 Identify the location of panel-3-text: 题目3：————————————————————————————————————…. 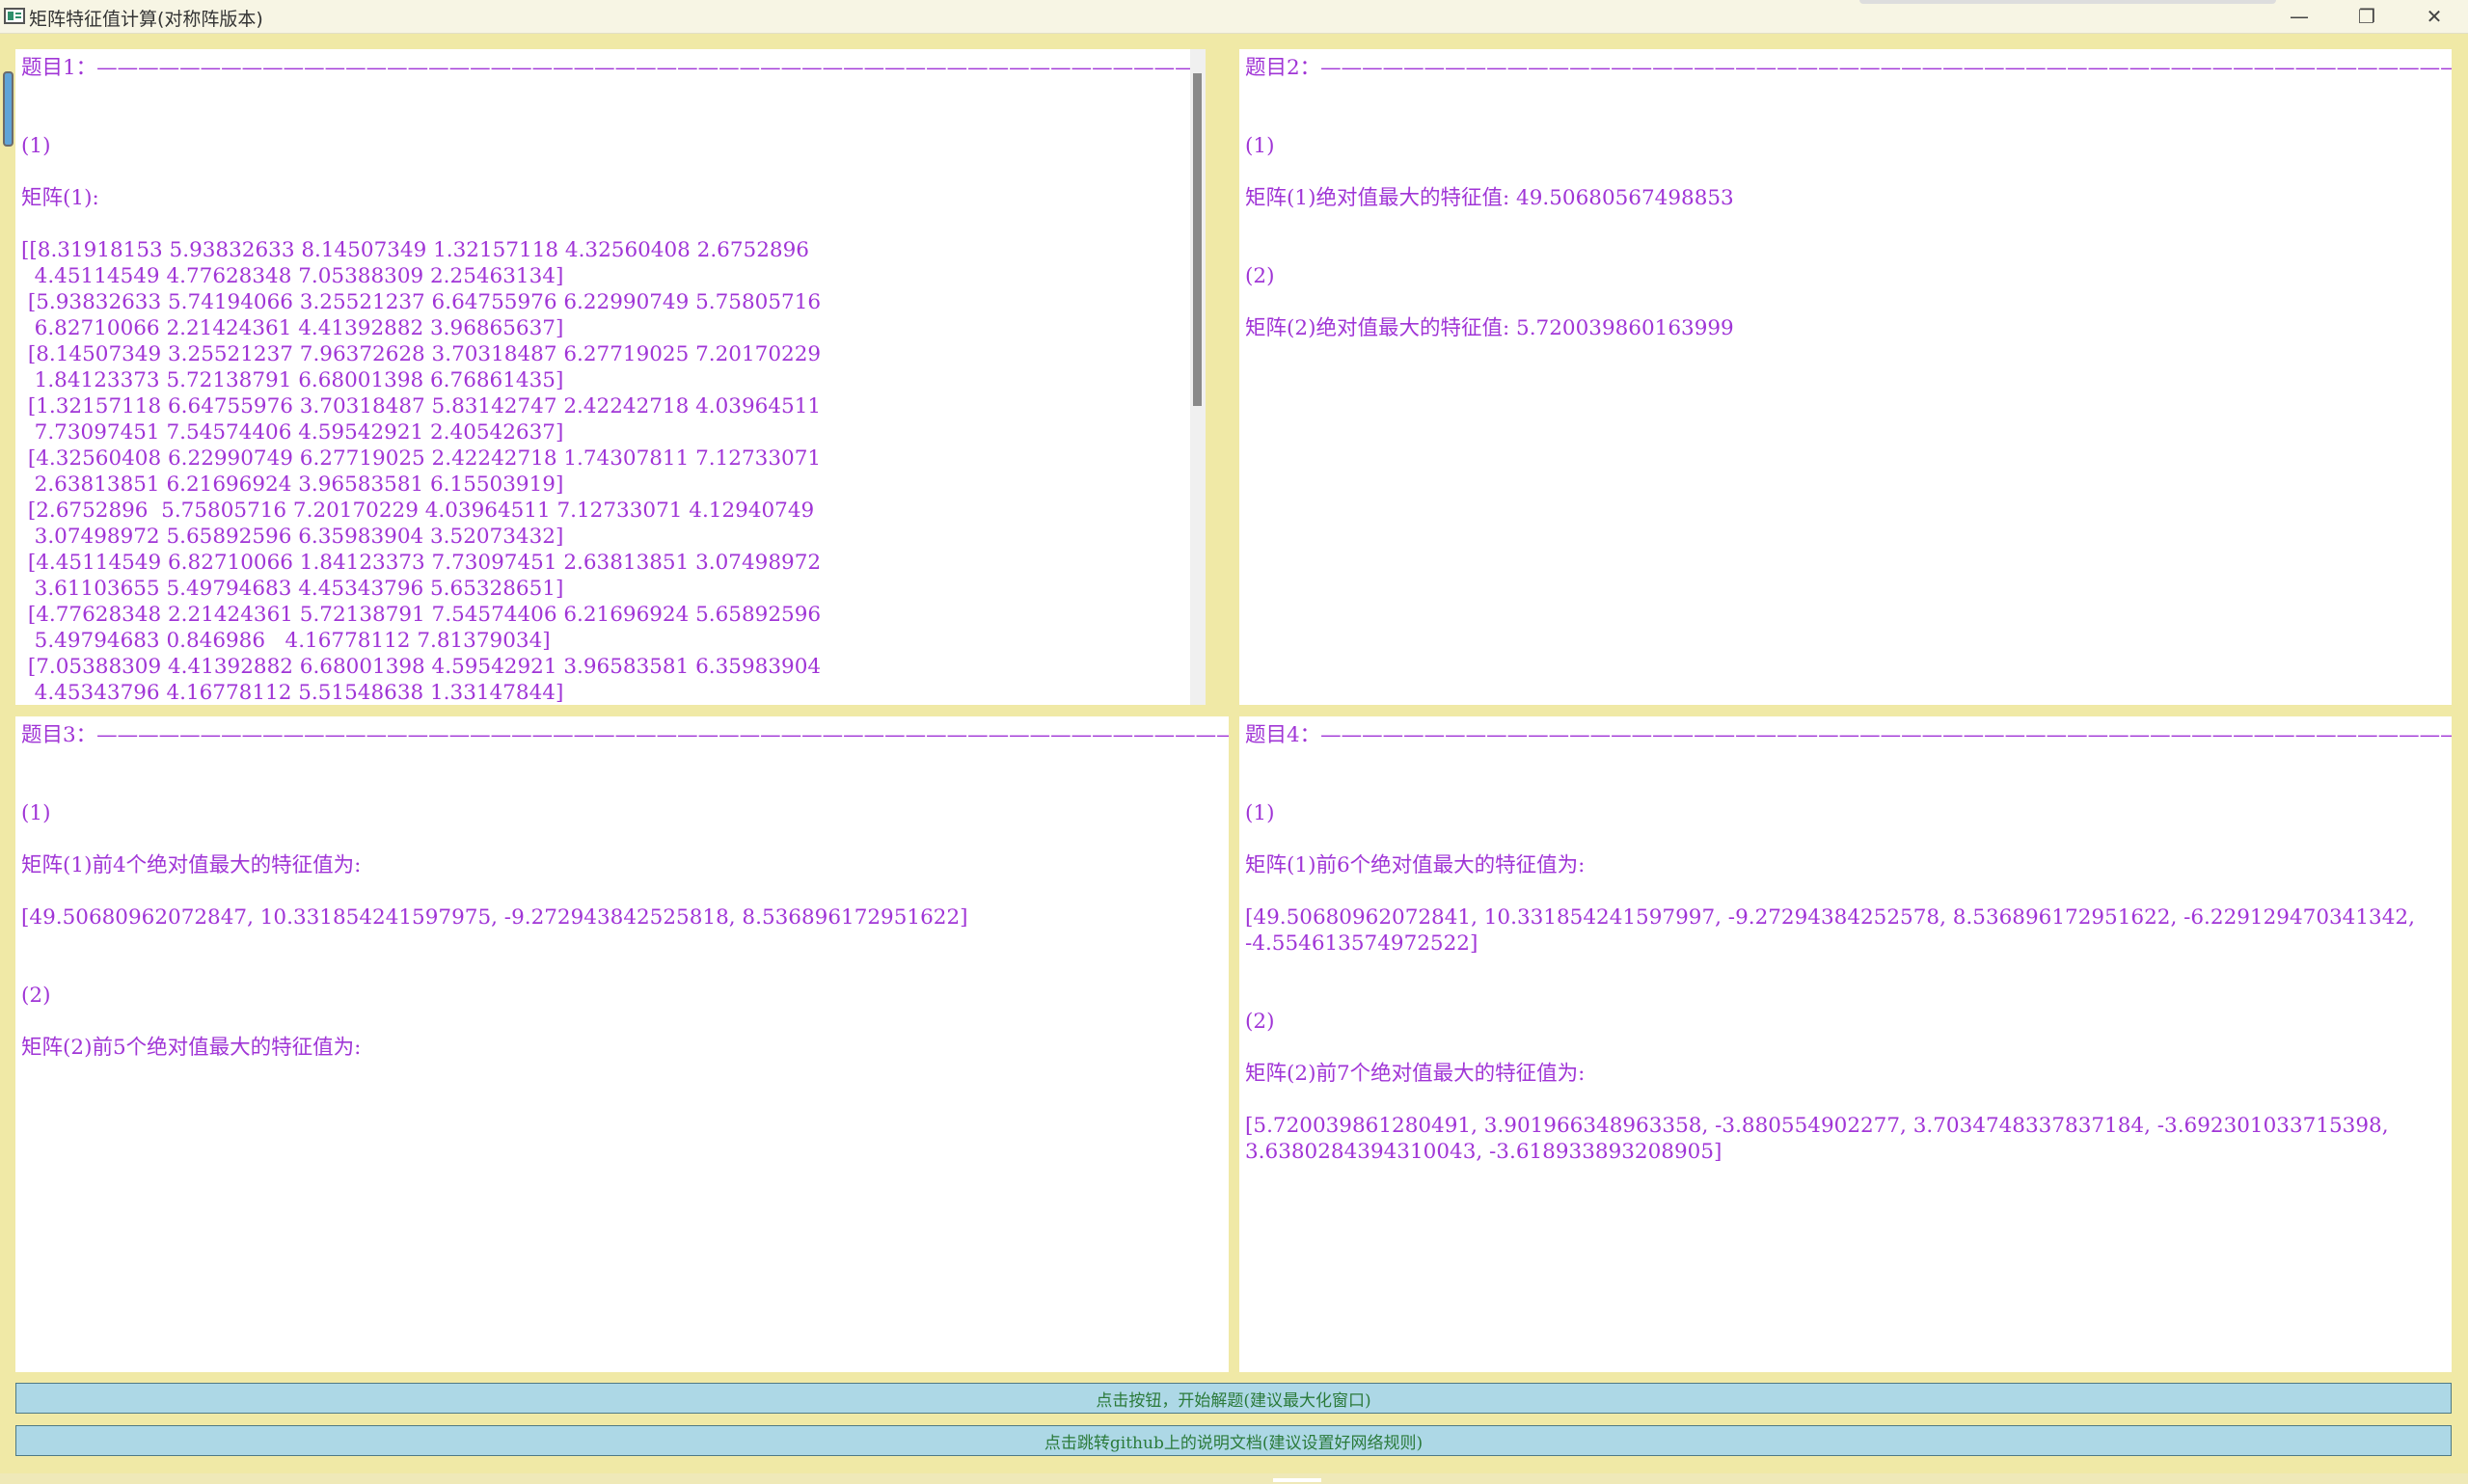
(625, 891).